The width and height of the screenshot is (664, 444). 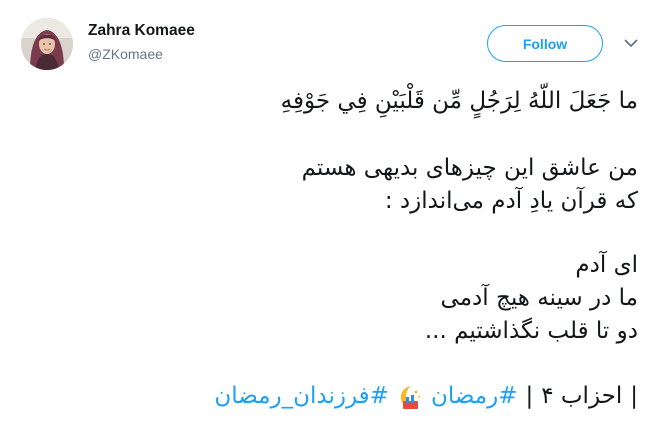 I want to click on chevron-down-icon, so click(x=631, y=43).